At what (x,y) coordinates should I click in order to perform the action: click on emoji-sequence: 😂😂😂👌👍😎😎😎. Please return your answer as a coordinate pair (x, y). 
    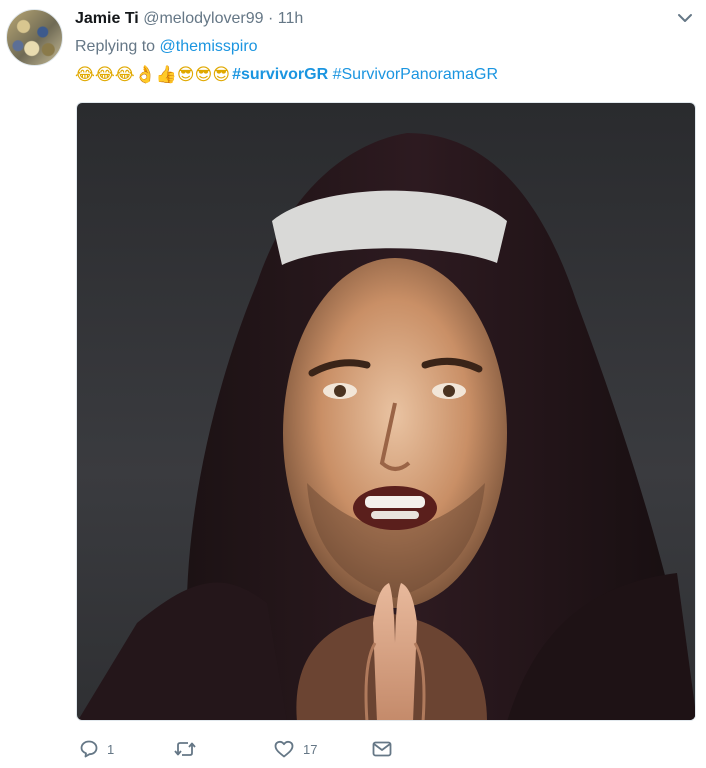
    Looking at the image, I should click on (153, 75).